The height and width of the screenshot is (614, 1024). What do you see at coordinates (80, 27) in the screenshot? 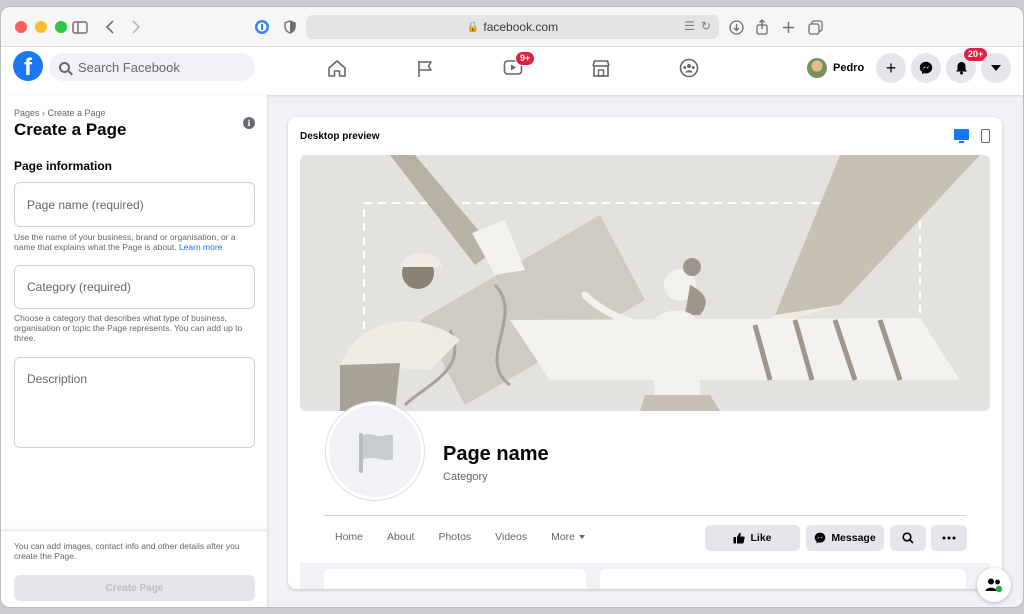
I see `sidebar-toggle-icon` at bounding box center [80, 27].